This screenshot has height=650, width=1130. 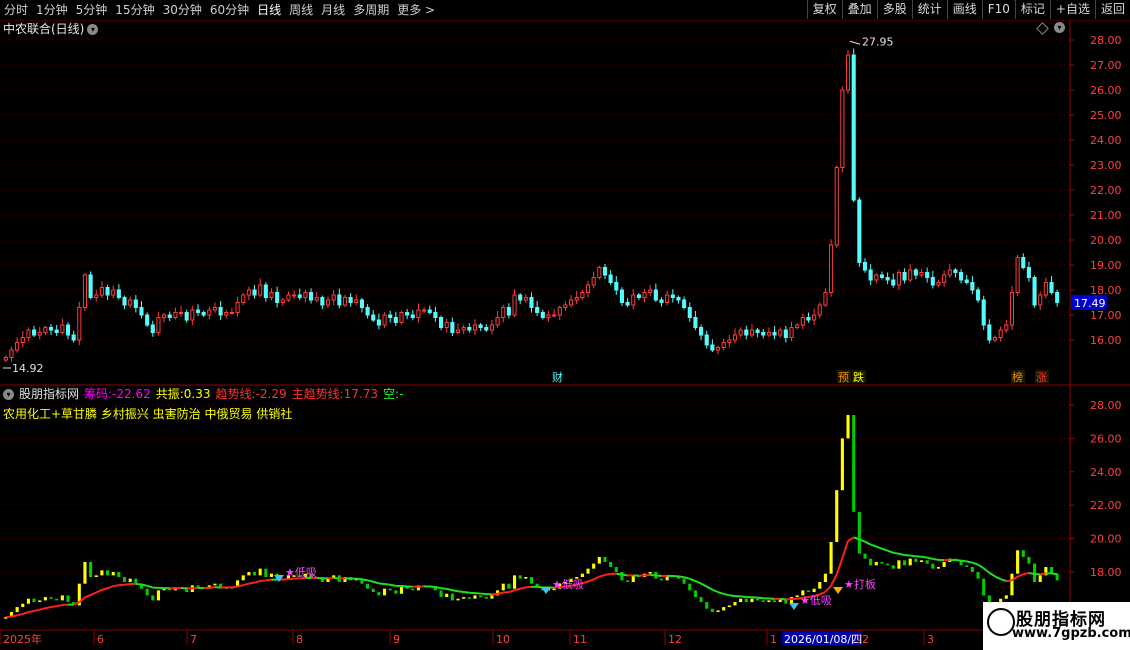 I want to click on main-tick-label: 26.00, so click(x=1106, y=90).